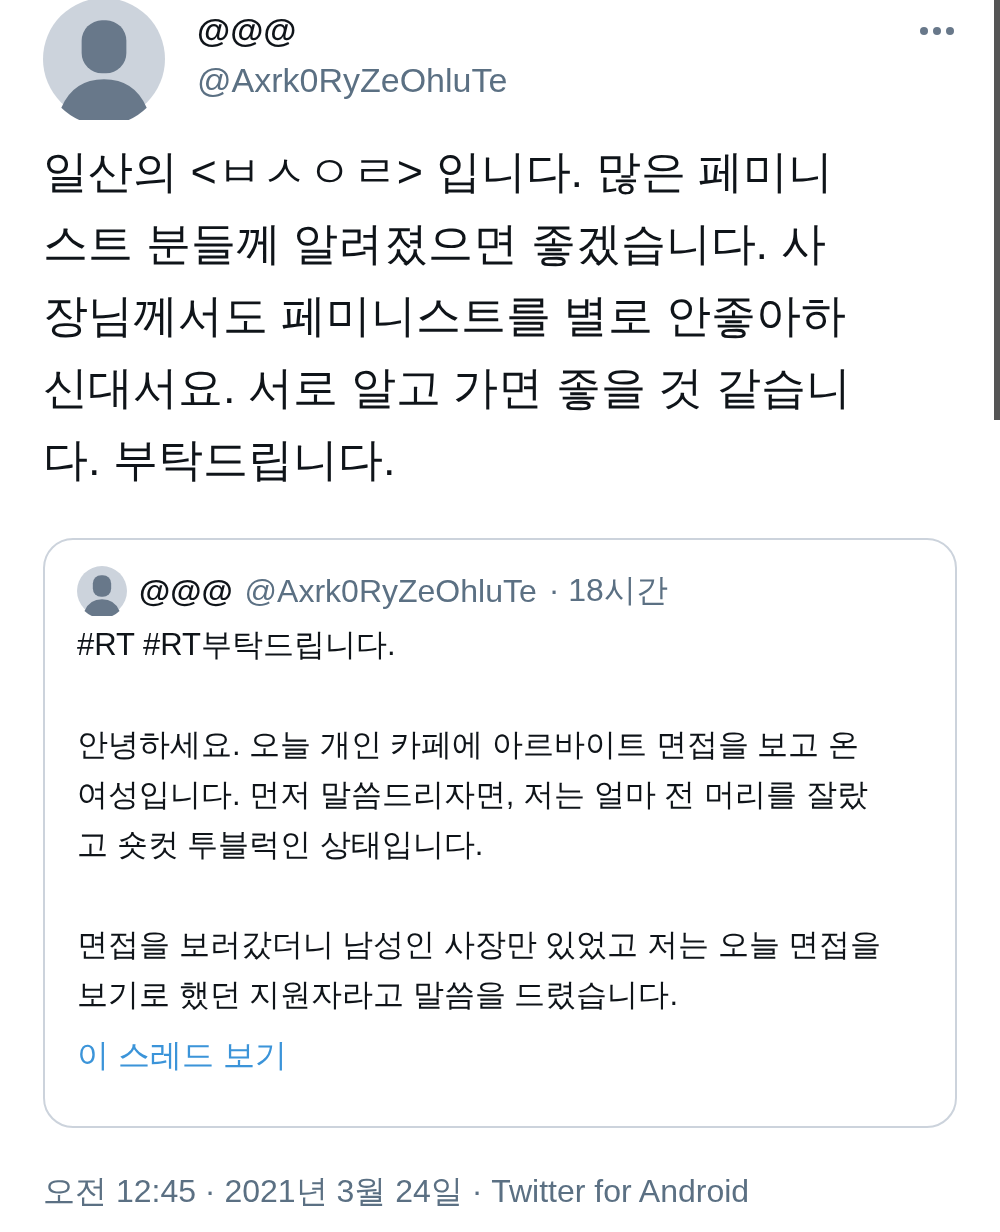  I want to click on tweet-timestamp: 오전 12:45 · 2021년 3월 24일 · Twitter for Android, so click(397, 1191).